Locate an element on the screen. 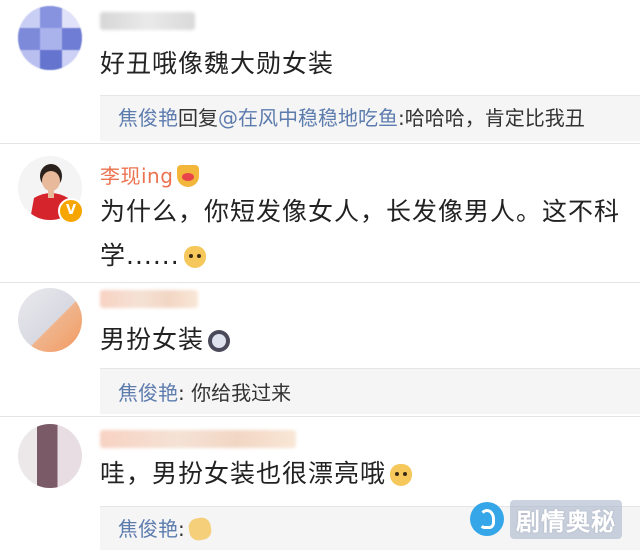 Image resolution: width=640 pixels, height=551 pixels. comment-text-body: 男扮女装 is located at coordinates (152, 339).